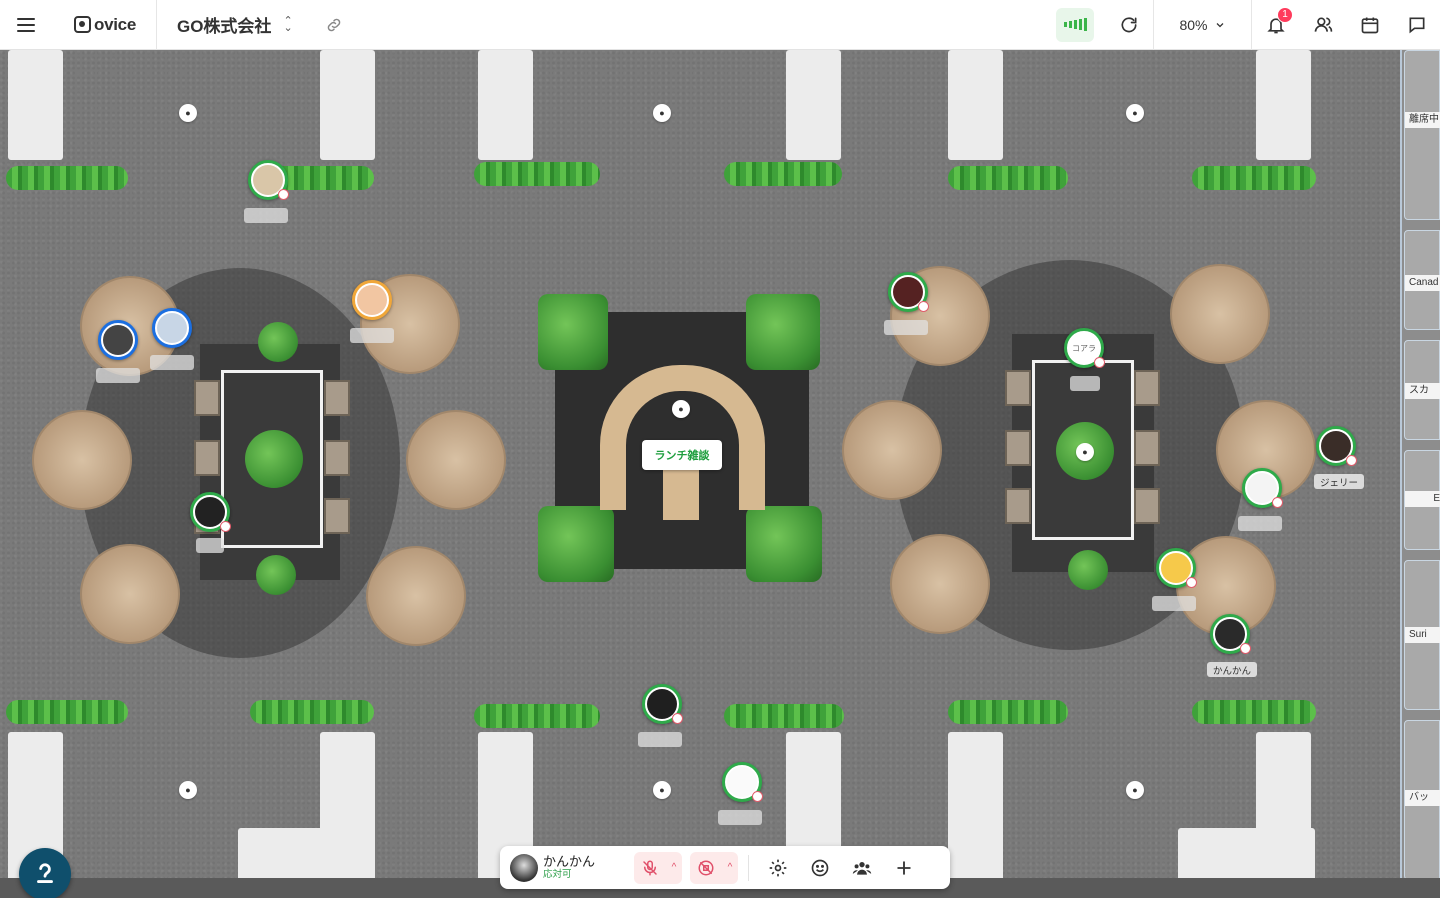 The width and height of the screenshot is (1440, 898). I want to click on group-icon, so click(862, 868).